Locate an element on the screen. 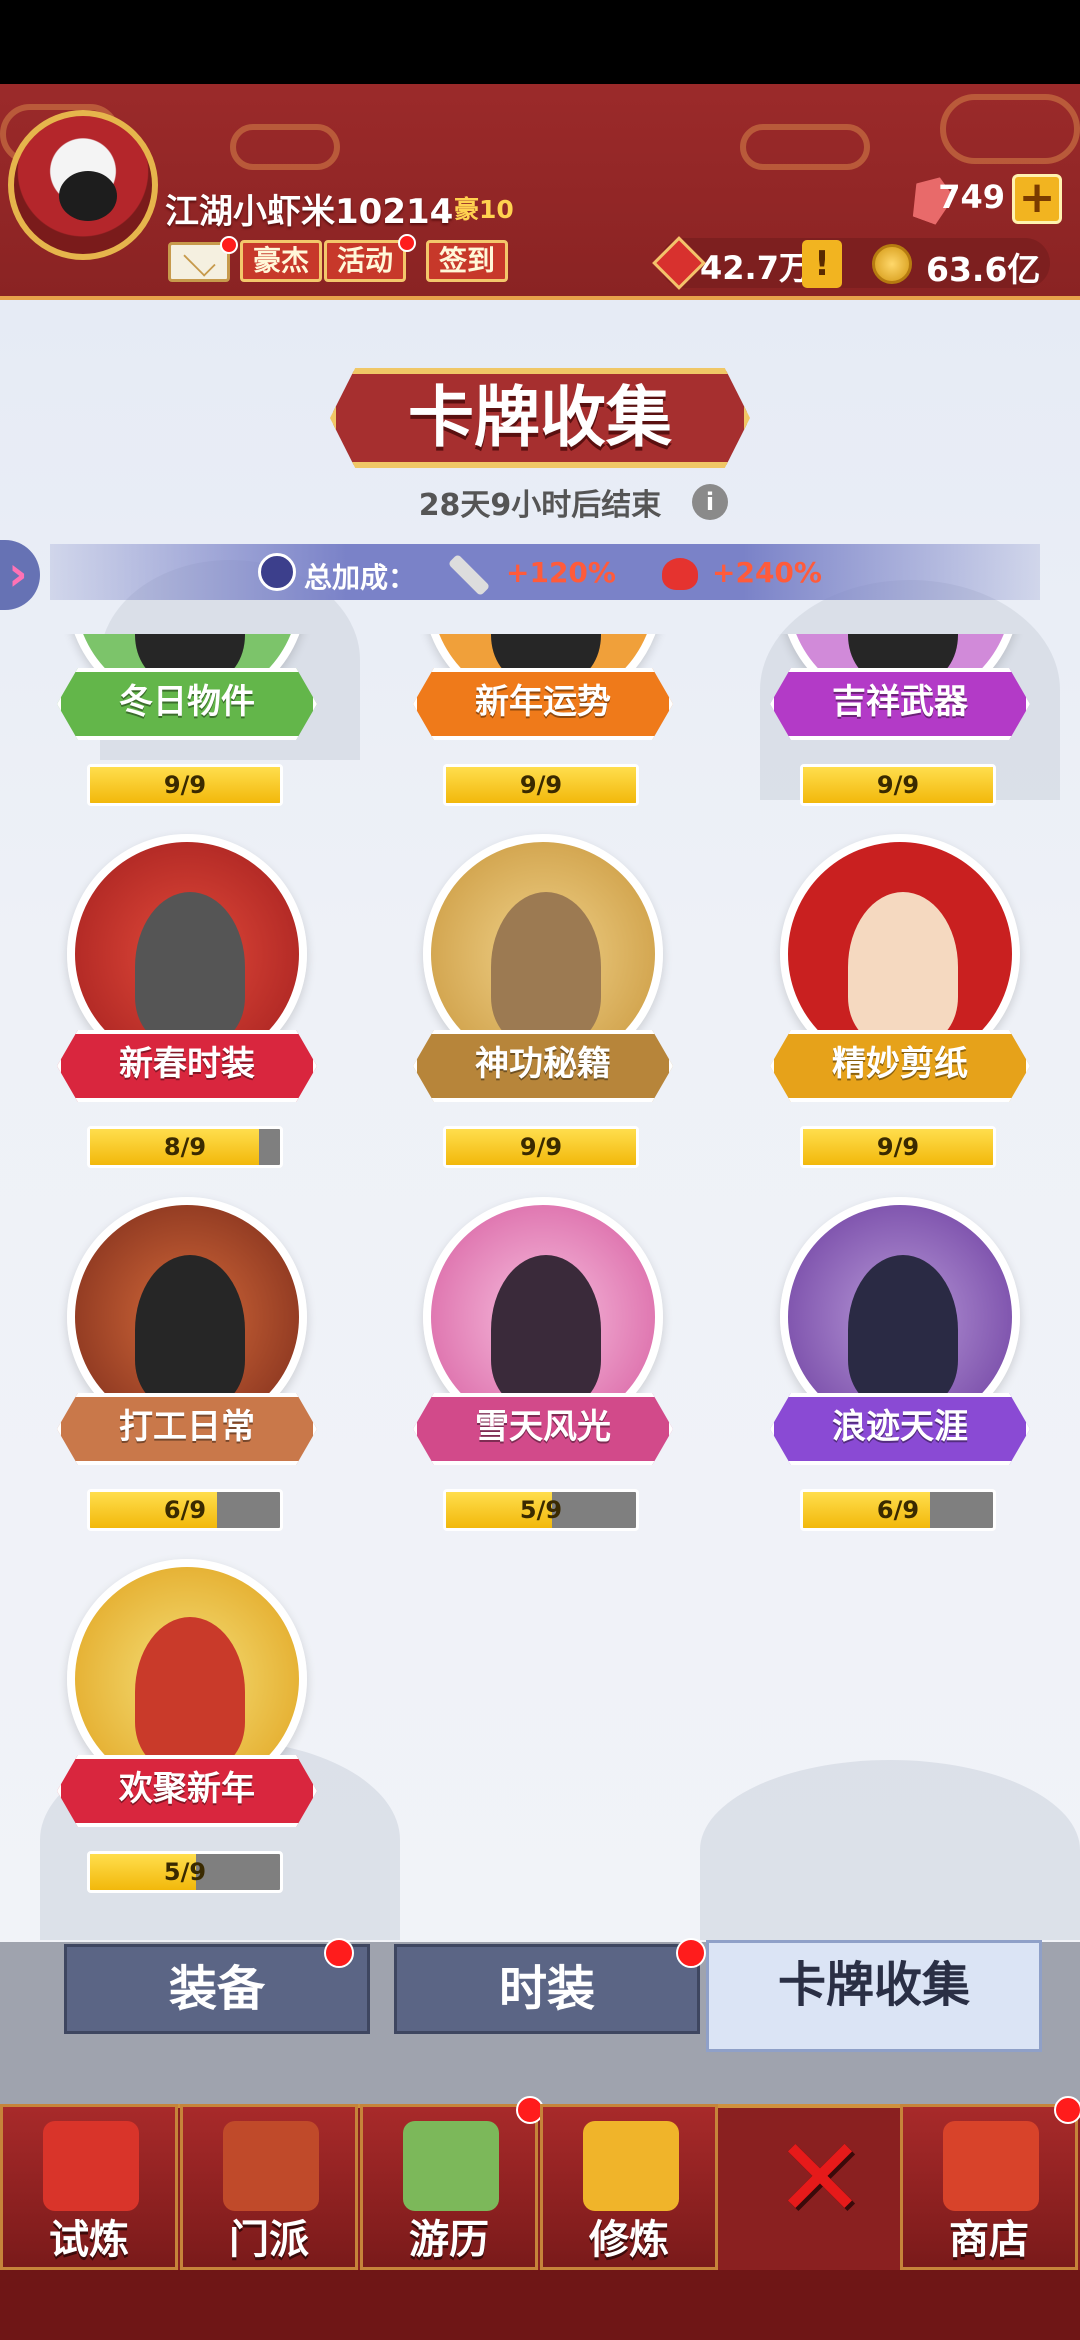 This screenshot has height=2340, width=1080. page-title: 卡牌收集 is located at coordinates (540, 417).